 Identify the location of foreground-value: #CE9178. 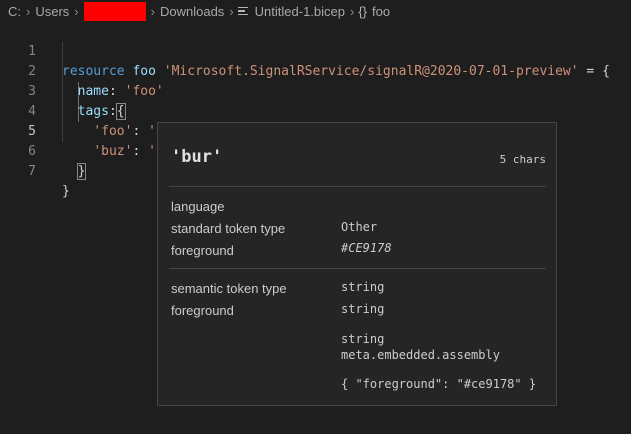
(366, 248).